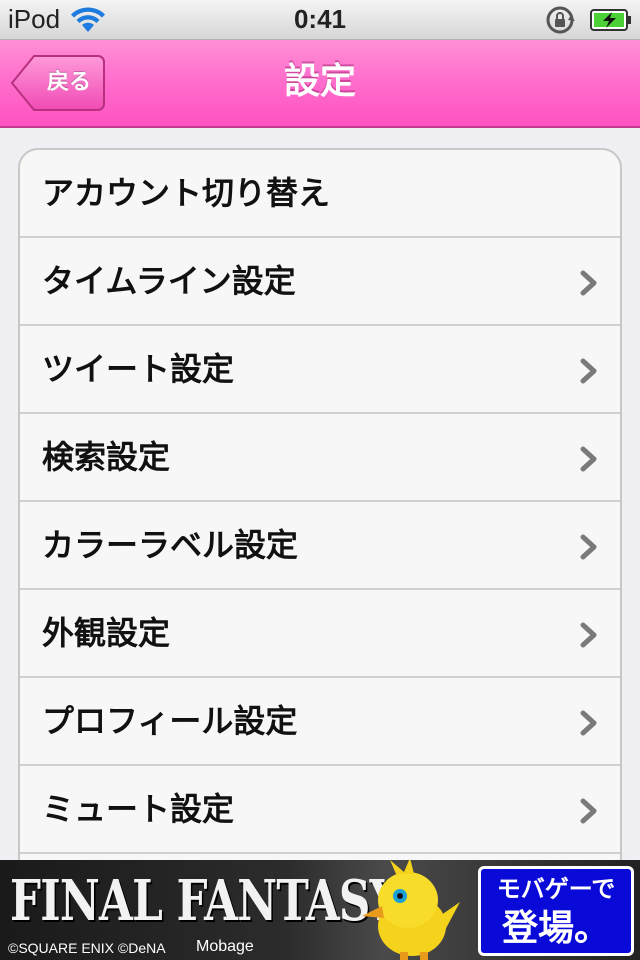 This screenshot has height=960, width=640. Describe the element at coordinates (320, 282) in the screenshot. I see `settings-item-timeline: タイムライン設定` at that location.